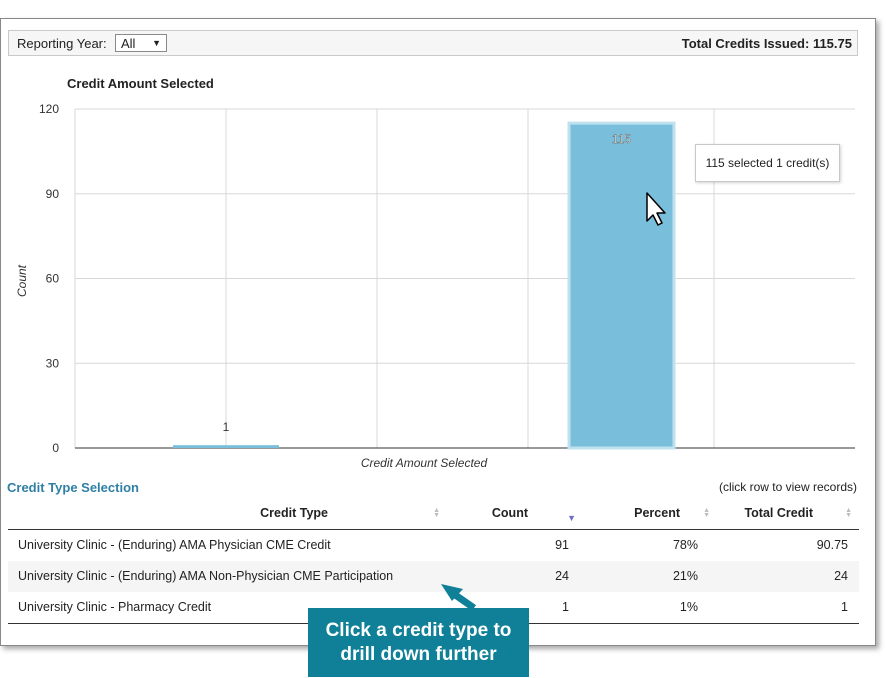 This screenshot has width=886, height=678. I want to click on column-header-percent: Percent ▲ ▼, so click(642, 513).